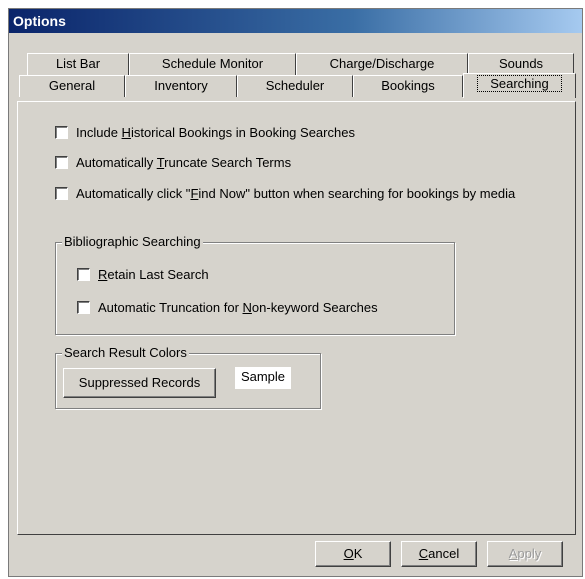 The width and height of the screenshot is (585, 579). What do you see at coordinates (72, 86) in the screenshot?
I see `tab-general: General` at bounding box center [72, 86].